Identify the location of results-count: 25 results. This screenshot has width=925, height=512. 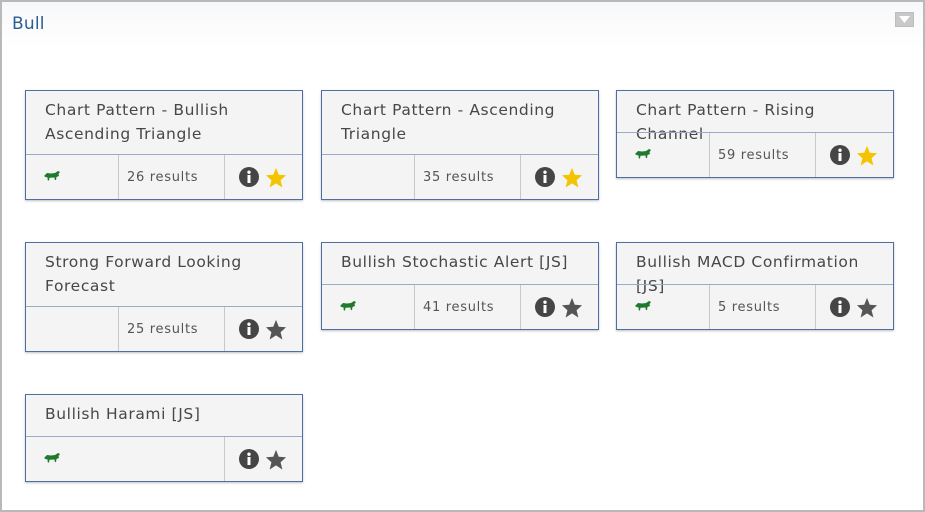
(172, 329).